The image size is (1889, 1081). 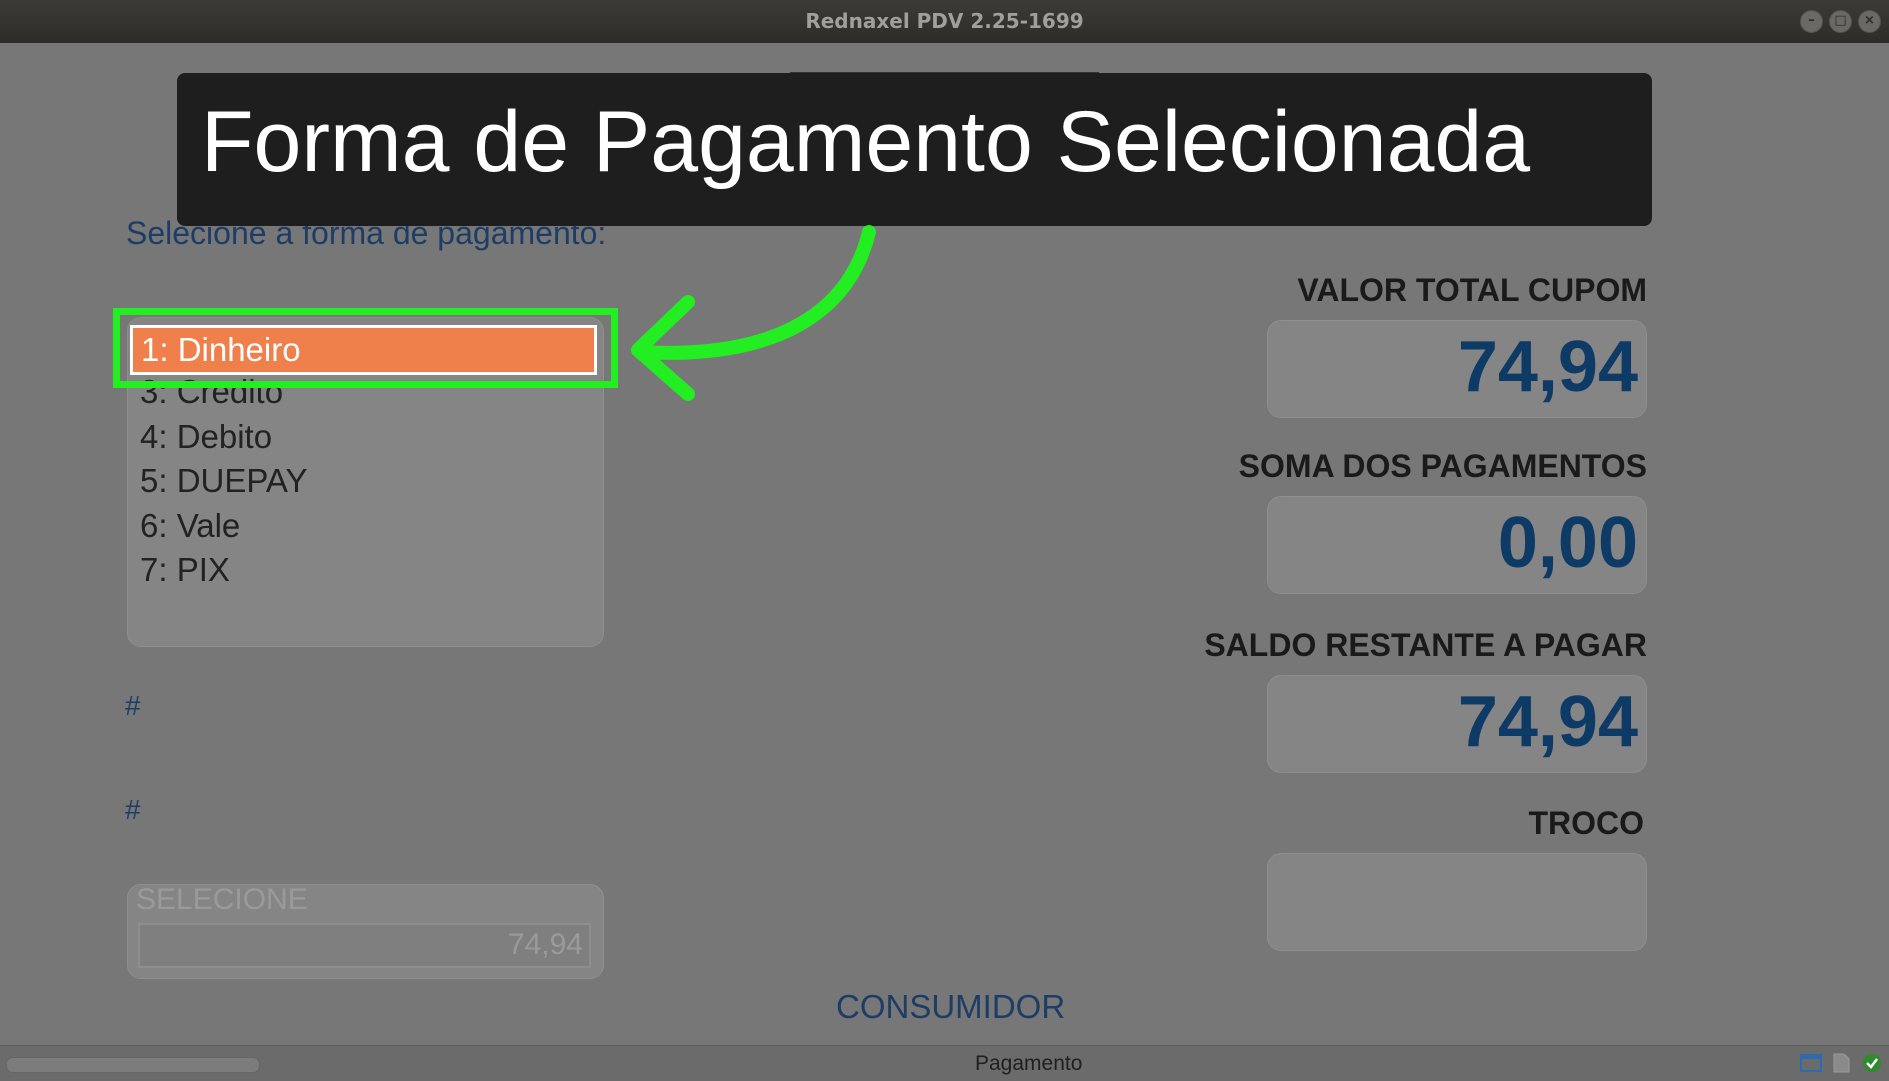 What do you see at coordinates (753, 313) in the screenshot?
I see `annotation-arrow` at bounding box center [753, 313].